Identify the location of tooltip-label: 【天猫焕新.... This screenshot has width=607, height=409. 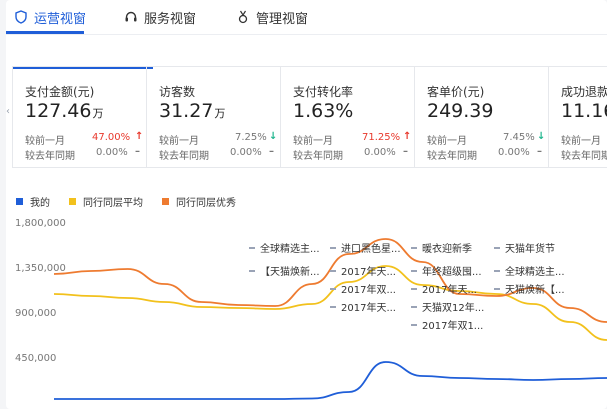
(290, 272).